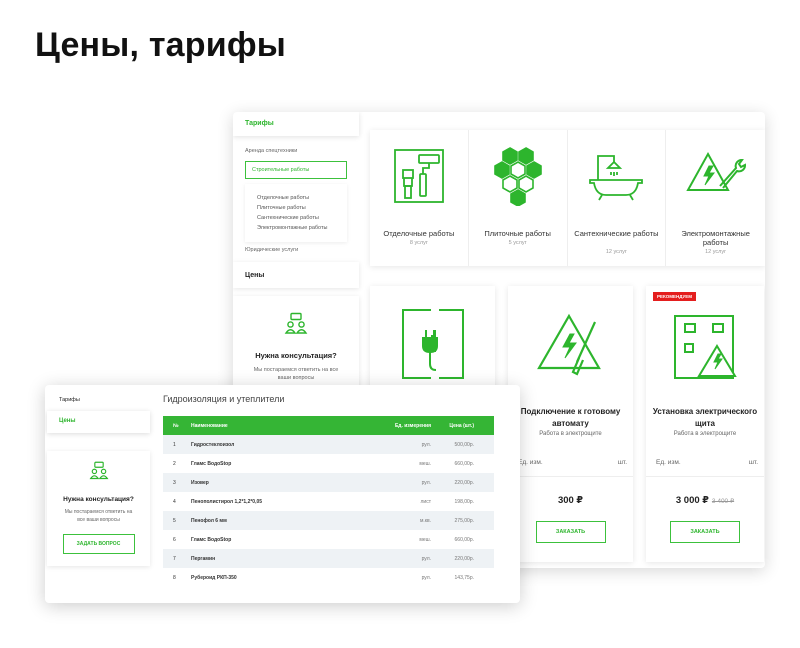 Image resolution: width=800 pixels, height=648 pixels. What do you see at coordinates (705, 417) in the screenshot?
I see `product-name: Установка электрического щита` at bounding box center [705, 417].